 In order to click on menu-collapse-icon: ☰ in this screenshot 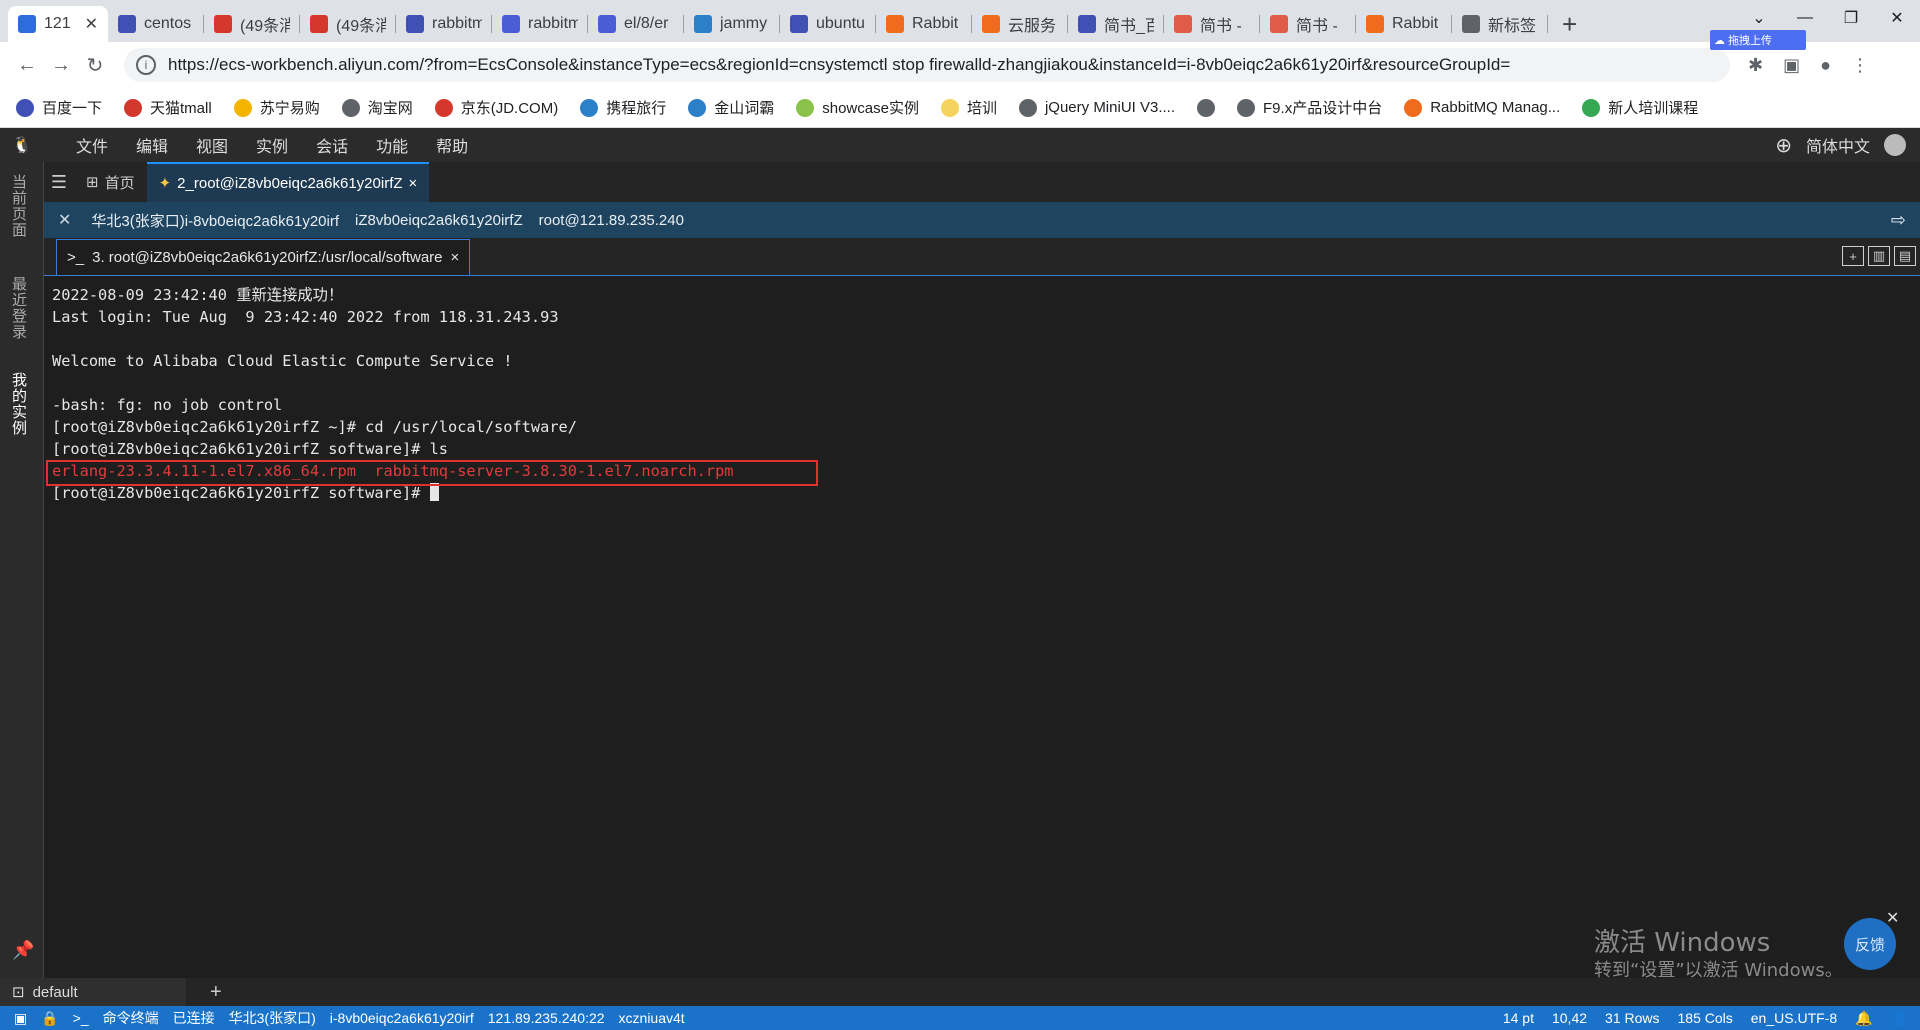, I will do `click(59, 182)`.